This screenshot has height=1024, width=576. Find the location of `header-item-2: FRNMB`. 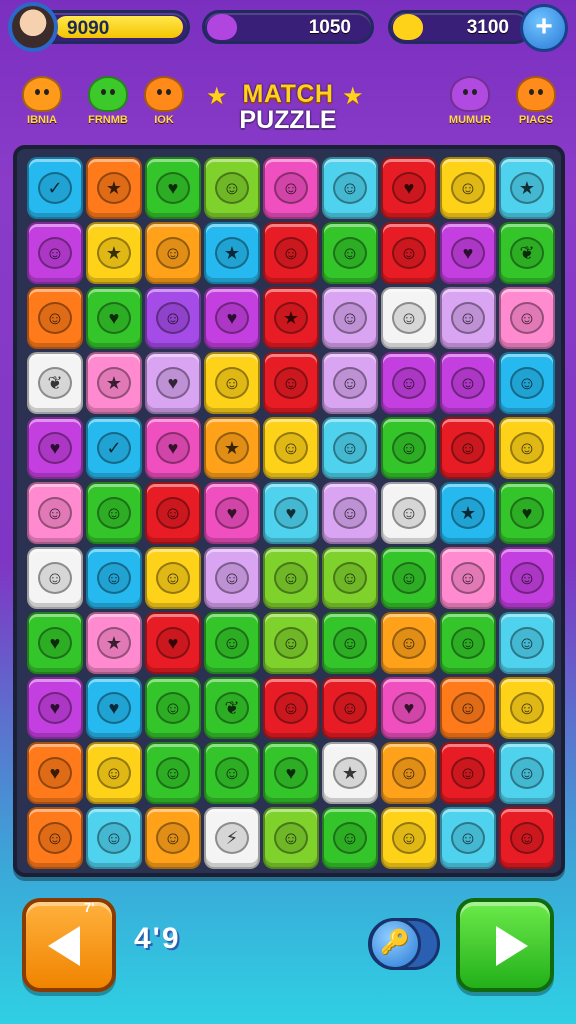

header-item-2: FRNMB is located at coordinates (108, 101).